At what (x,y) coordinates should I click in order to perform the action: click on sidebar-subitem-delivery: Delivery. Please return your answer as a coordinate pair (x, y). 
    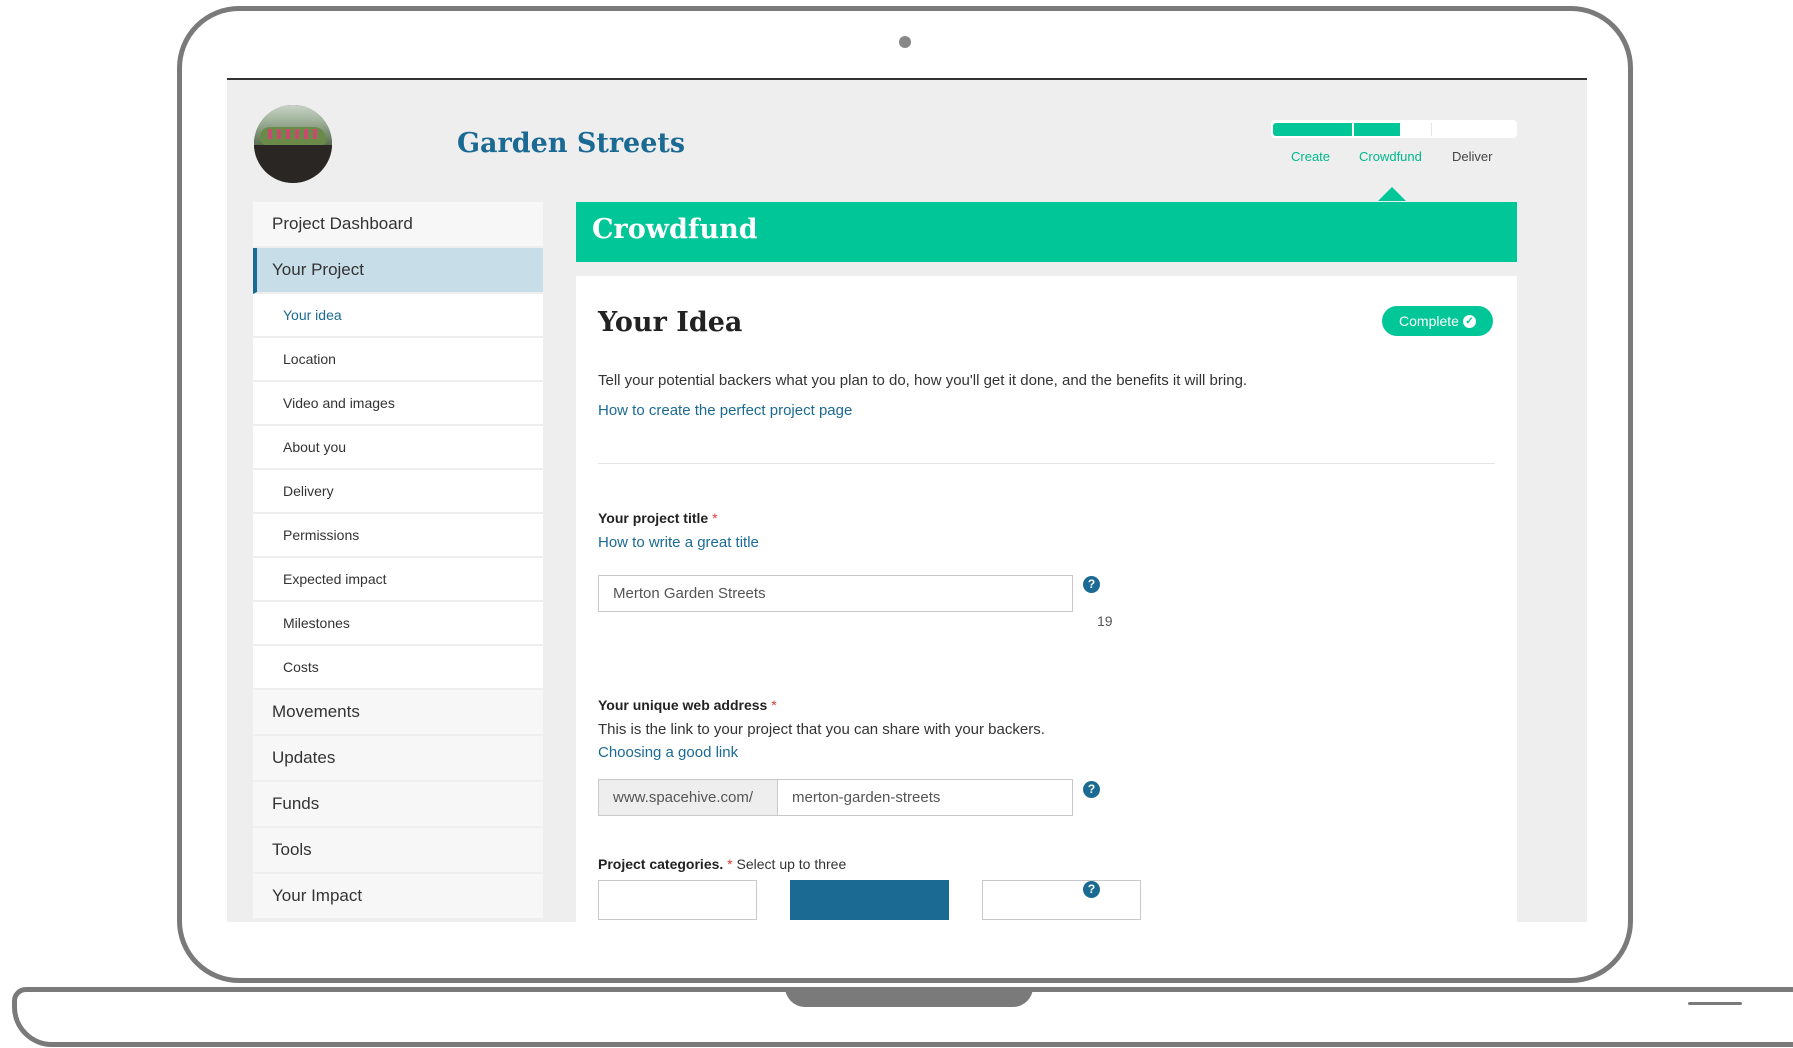
    Looking at the image, I should click on (398, 492).